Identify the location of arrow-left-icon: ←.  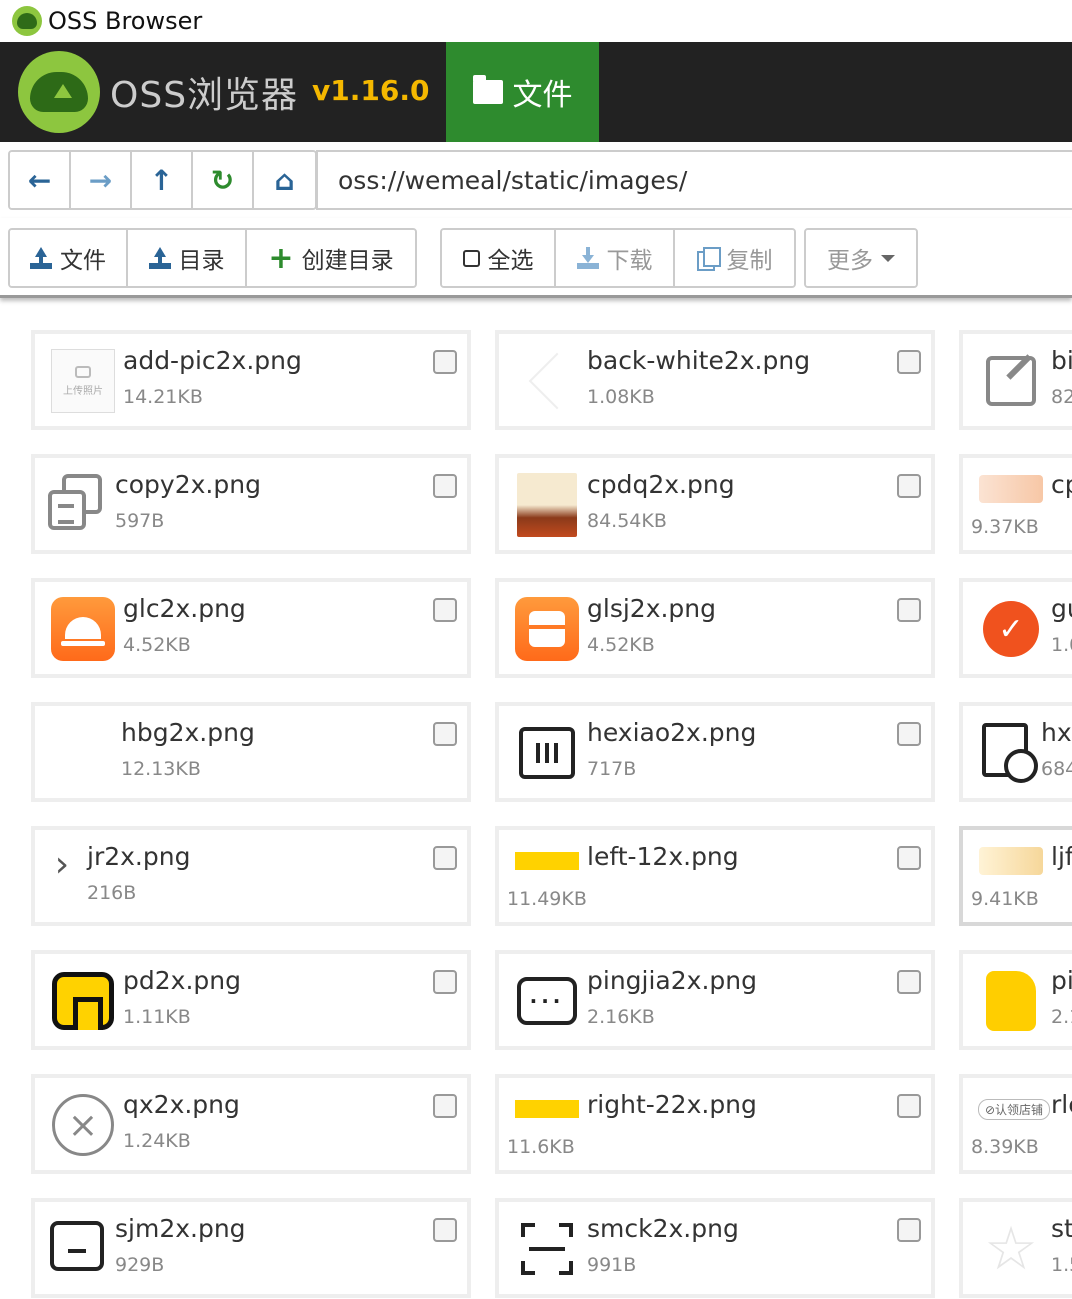
(39, 180).